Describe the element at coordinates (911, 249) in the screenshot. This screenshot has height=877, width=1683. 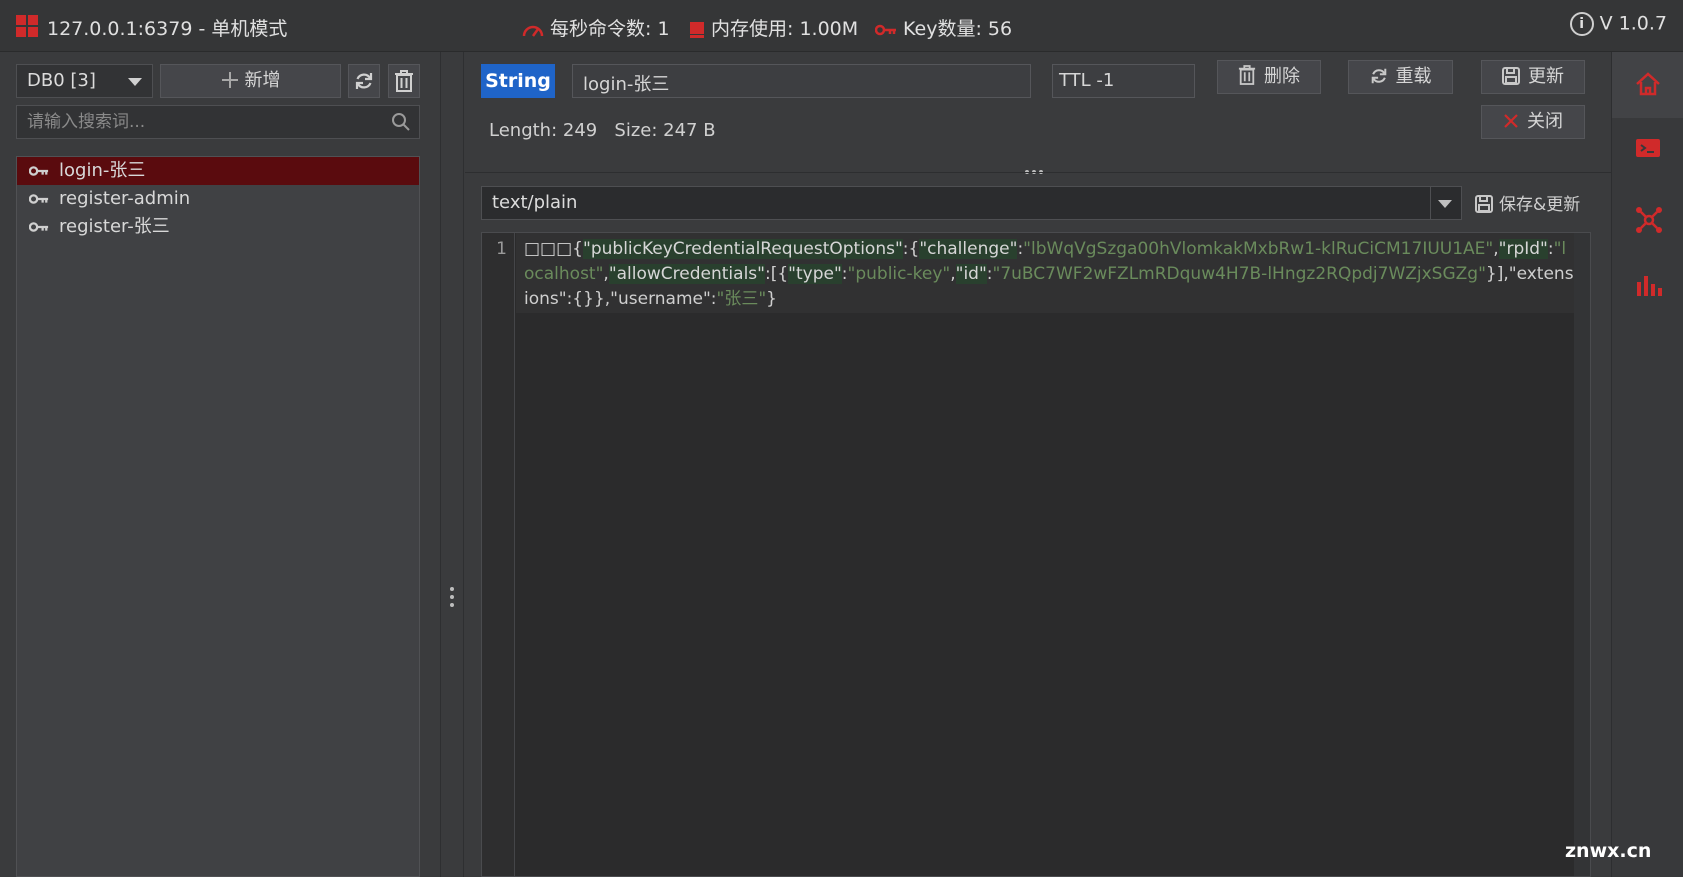
I see `json-punctuation: :{` at that location.